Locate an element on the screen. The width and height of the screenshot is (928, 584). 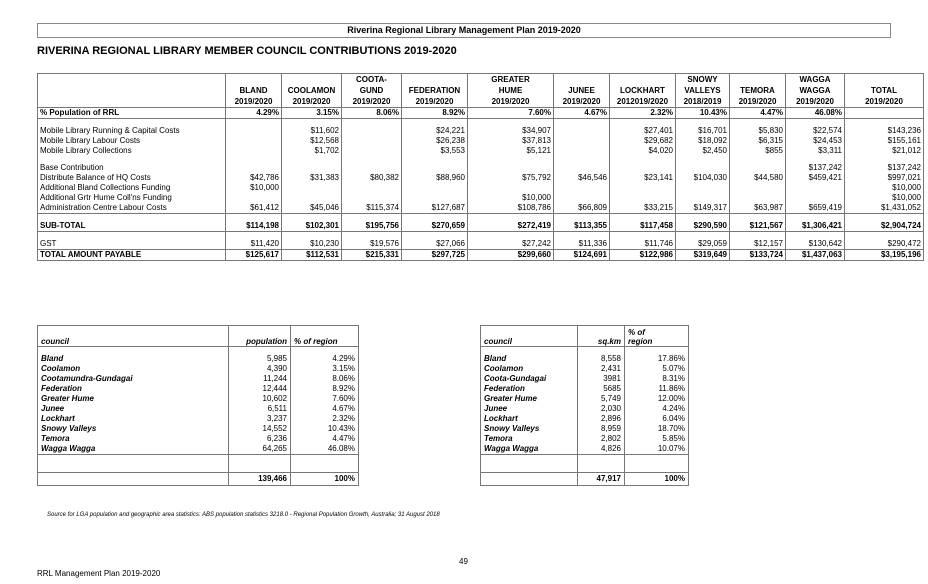
cell-value: $66,809 is located at coordinates (581, 208).